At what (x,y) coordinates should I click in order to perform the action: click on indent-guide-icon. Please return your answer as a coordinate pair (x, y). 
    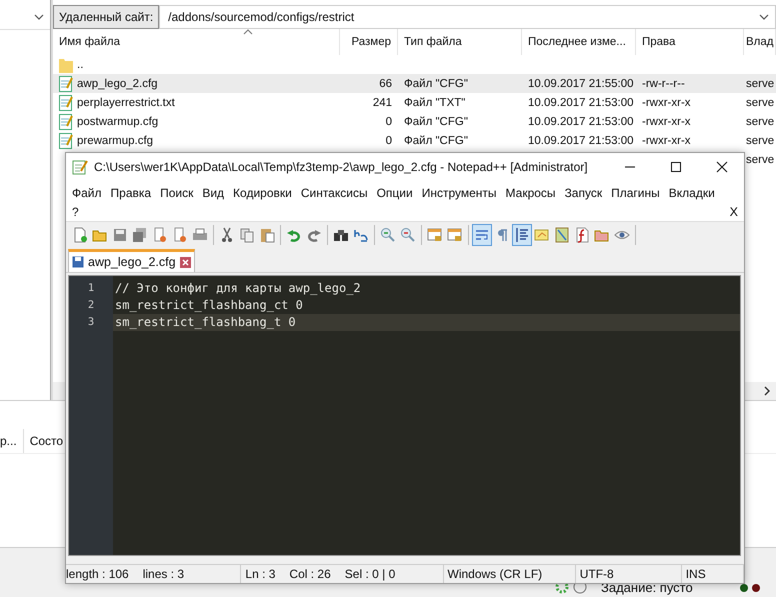
    Looking at the image, I should click on (522, 235).